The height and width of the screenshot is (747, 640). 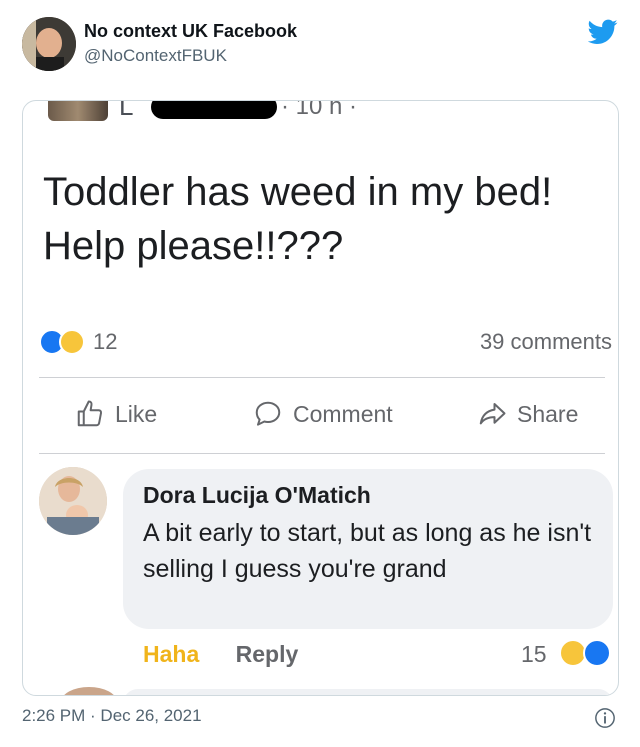 I want to click on redaction-bar, so click(x=214, y=110).